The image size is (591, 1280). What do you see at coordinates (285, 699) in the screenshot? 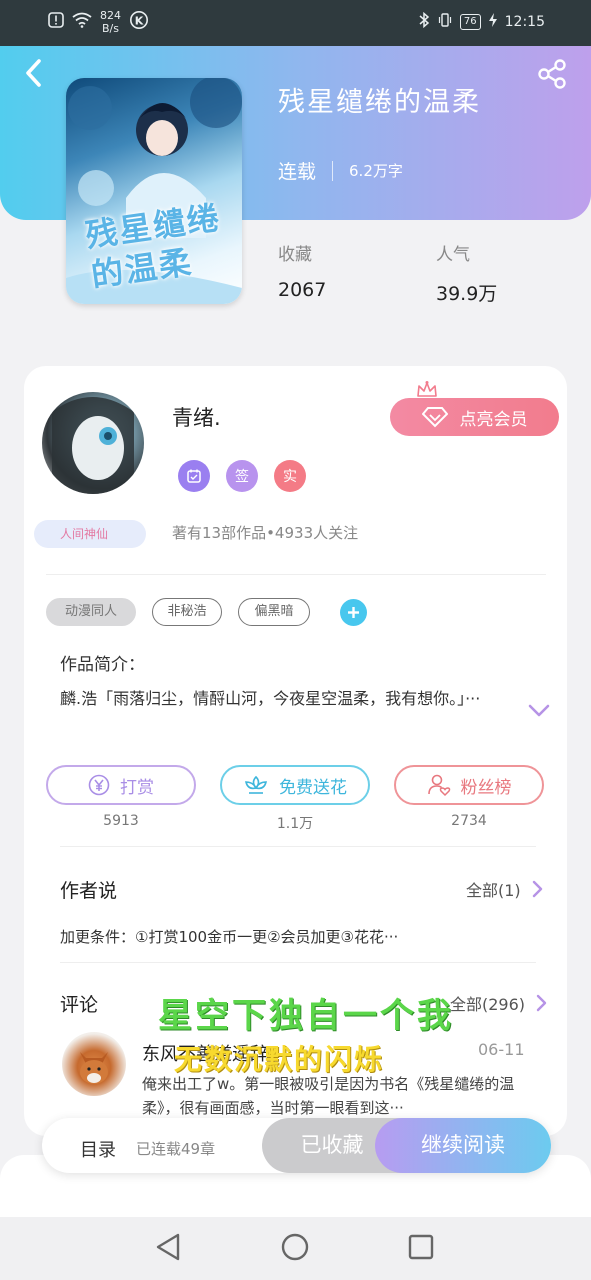
I see `intro-text: 麟.浩「雨落归尘，情酹山河，今夜星空温柔，我有想你。」···` at bounding box center [285, 699].